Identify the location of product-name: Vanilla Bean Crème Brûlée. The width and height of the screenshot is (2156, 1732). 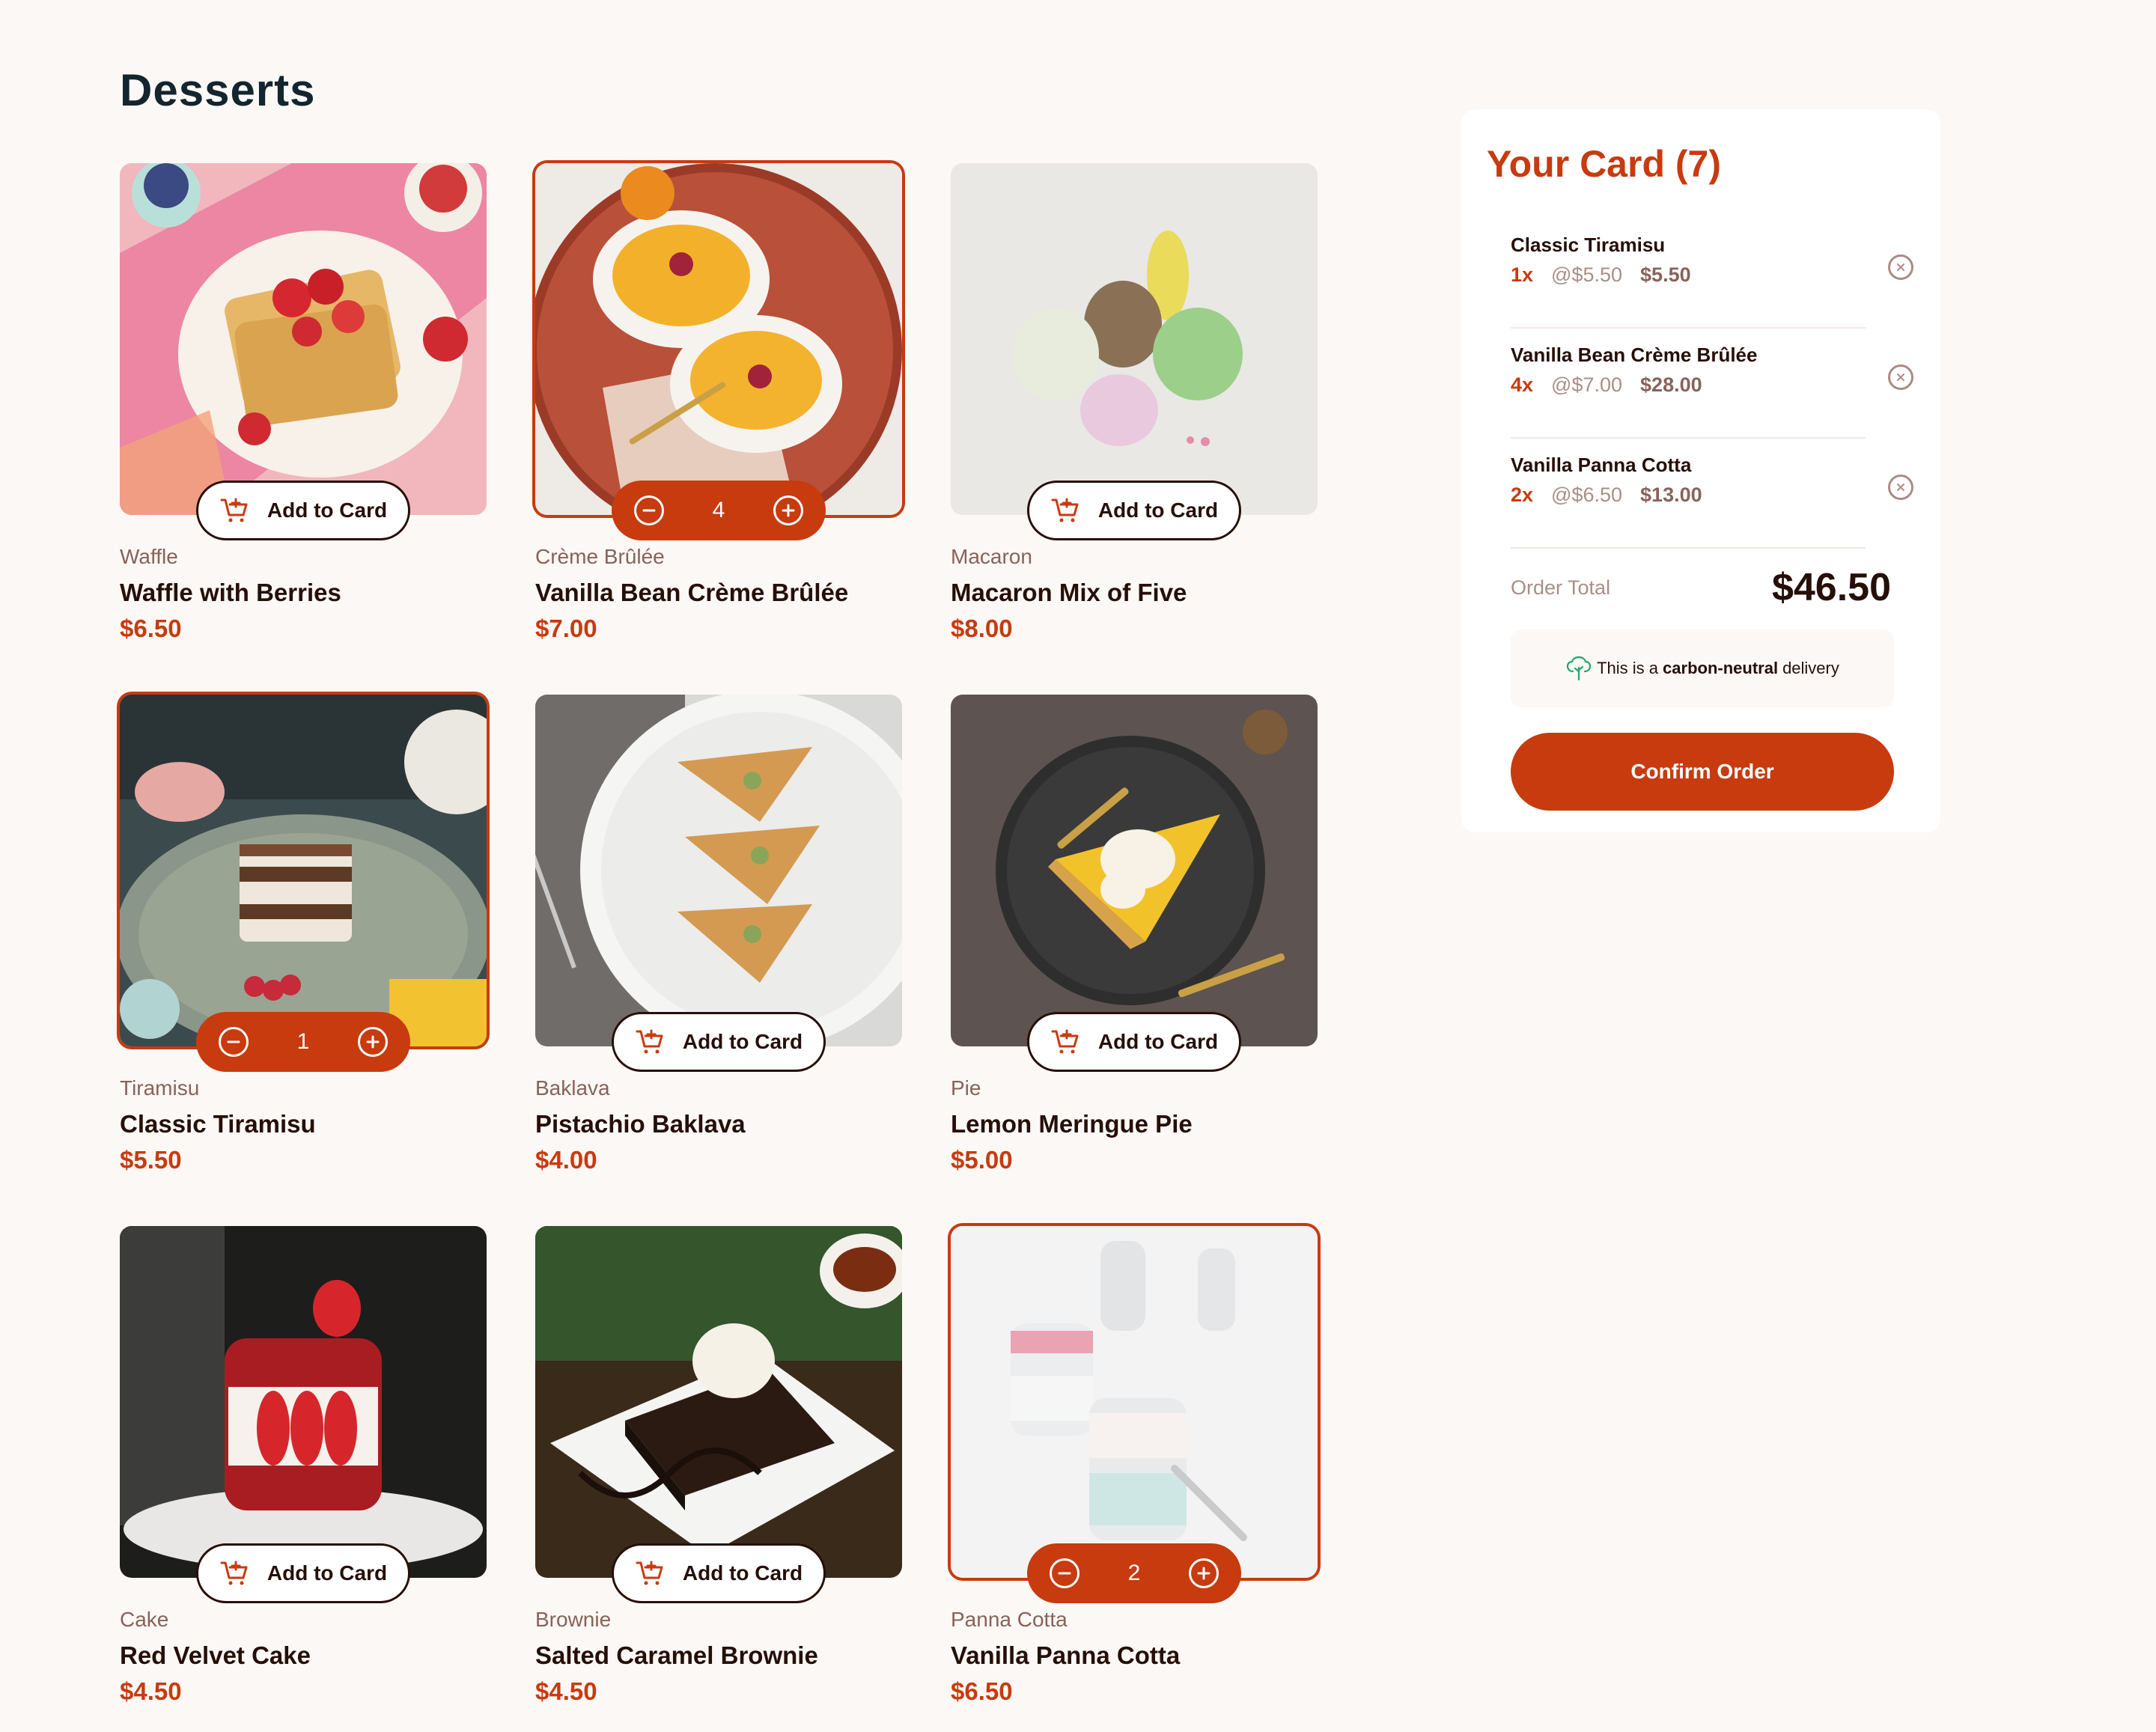
(692, 592).